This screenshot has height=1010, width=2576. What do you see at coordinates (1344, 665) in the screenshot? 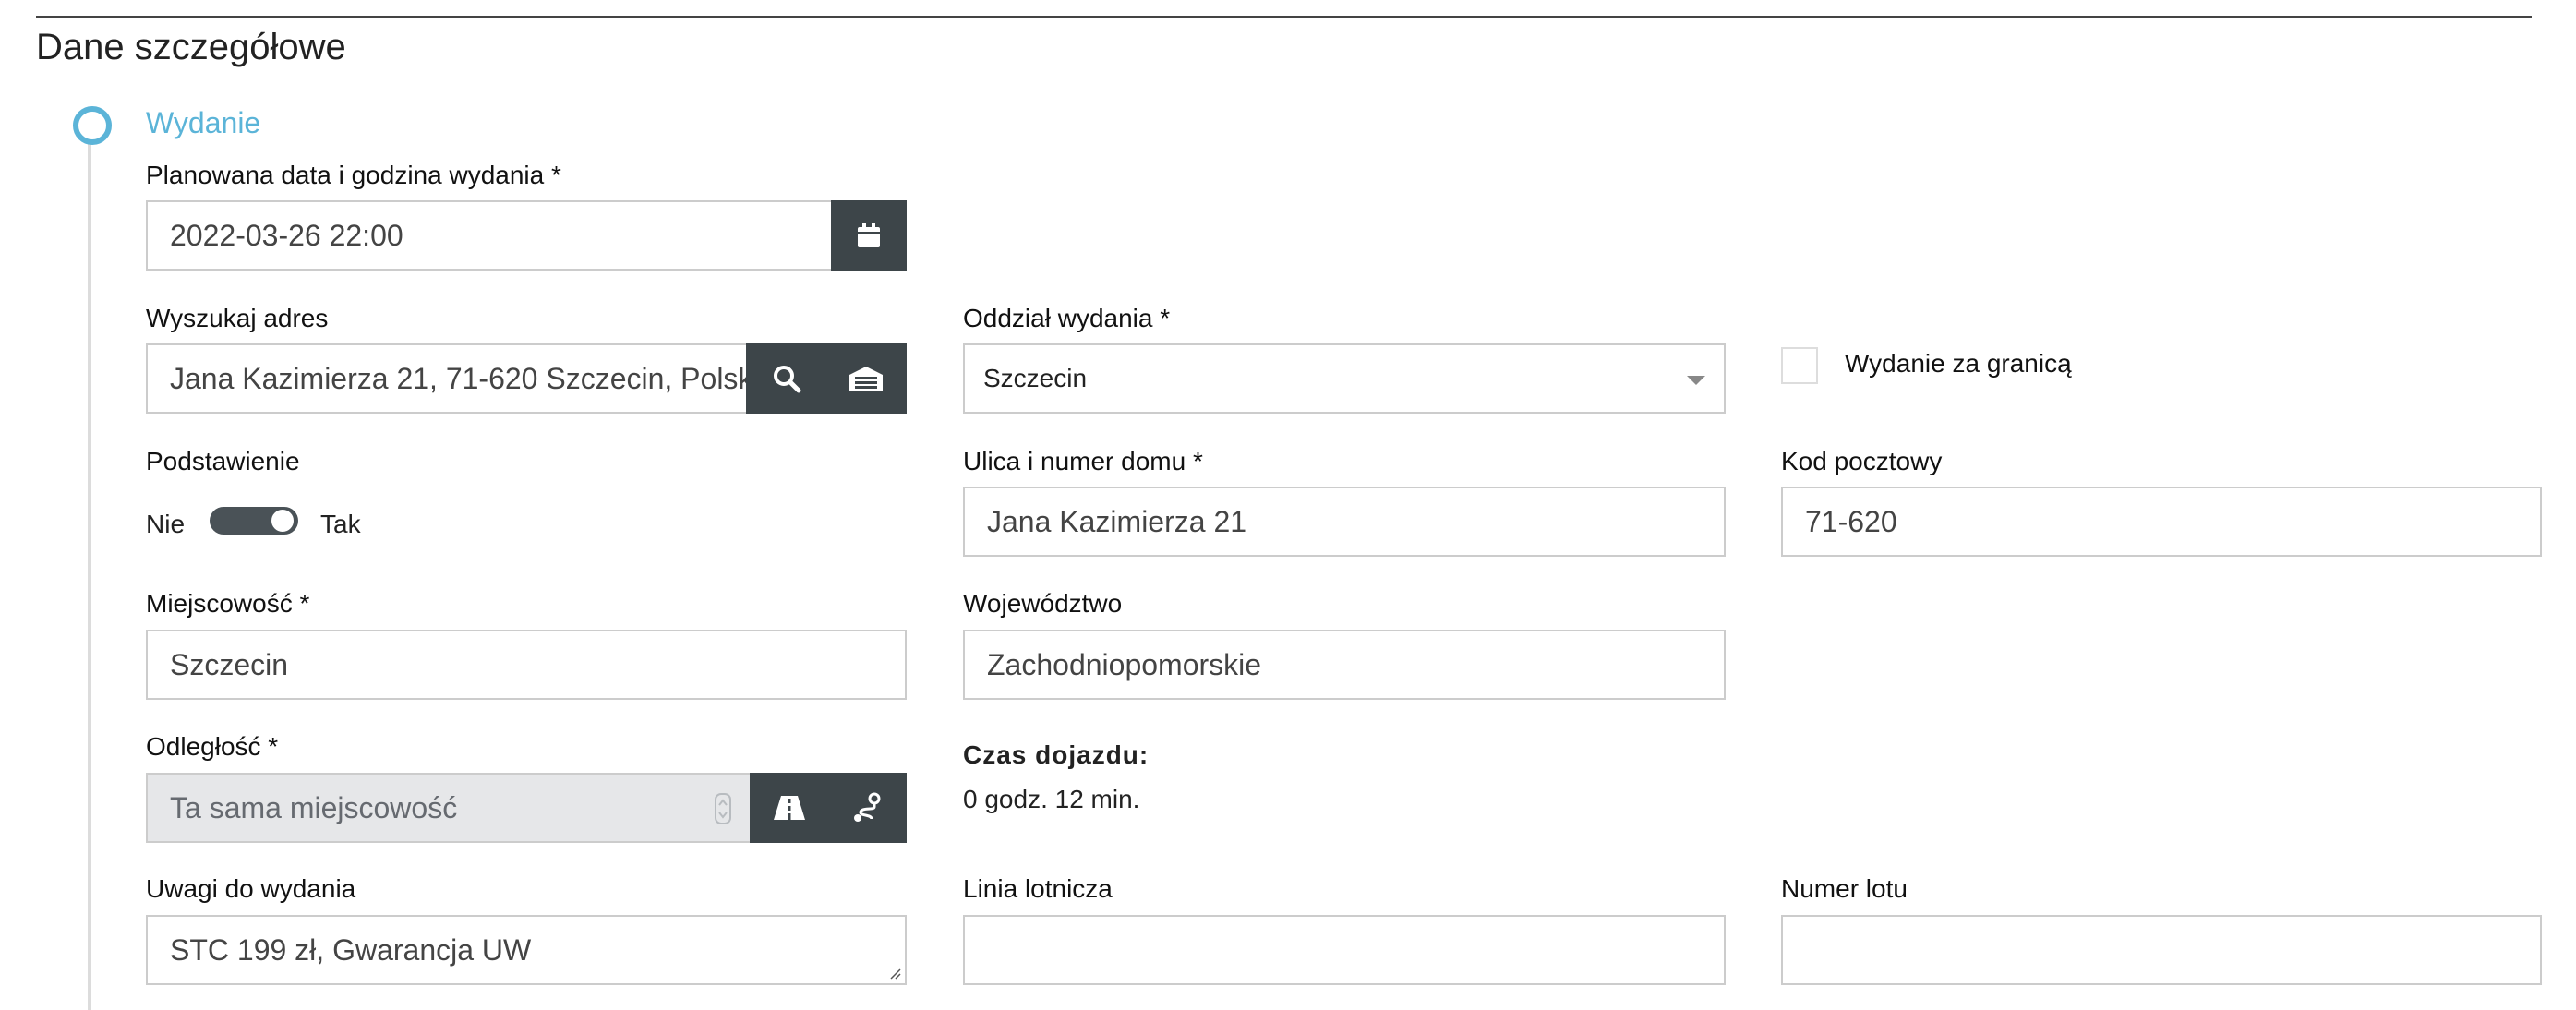
I see `province-input: Zachodniopomorskie` at bounding box center [1344, 665].